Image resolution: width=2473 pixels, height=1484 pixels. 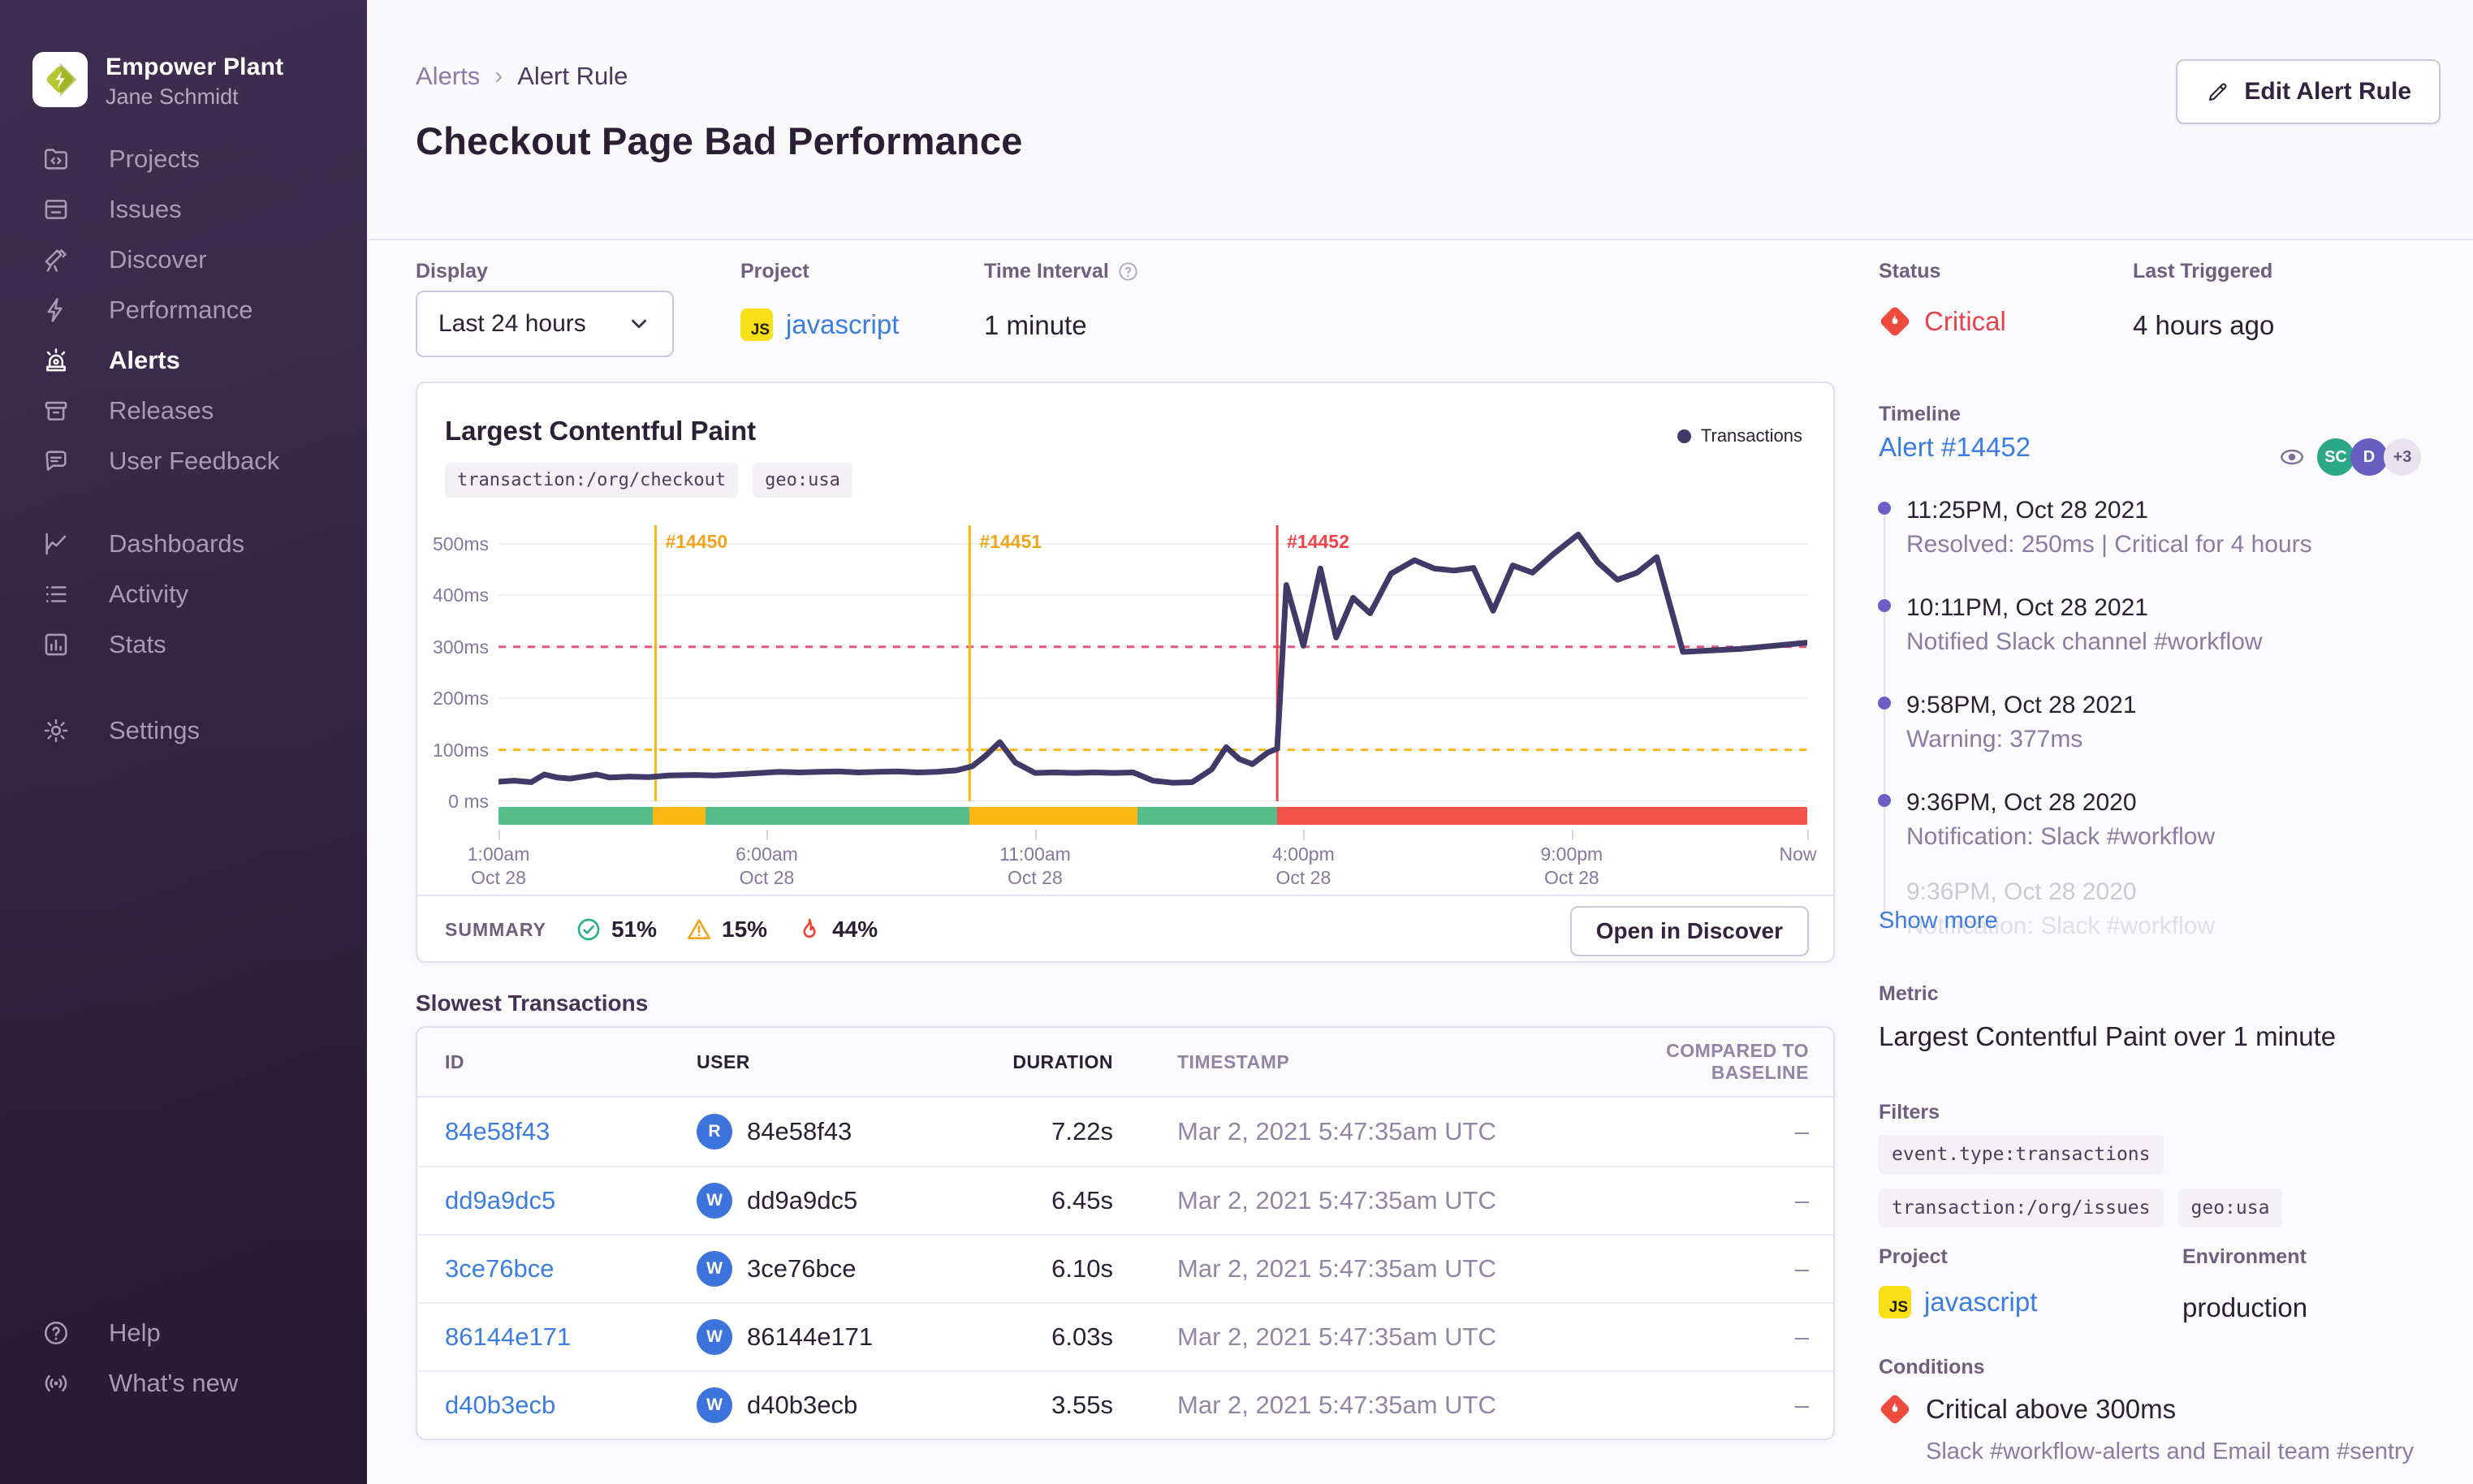 I want to click on y-axis-tick-label: 200ms, so click(x=461, y=699).